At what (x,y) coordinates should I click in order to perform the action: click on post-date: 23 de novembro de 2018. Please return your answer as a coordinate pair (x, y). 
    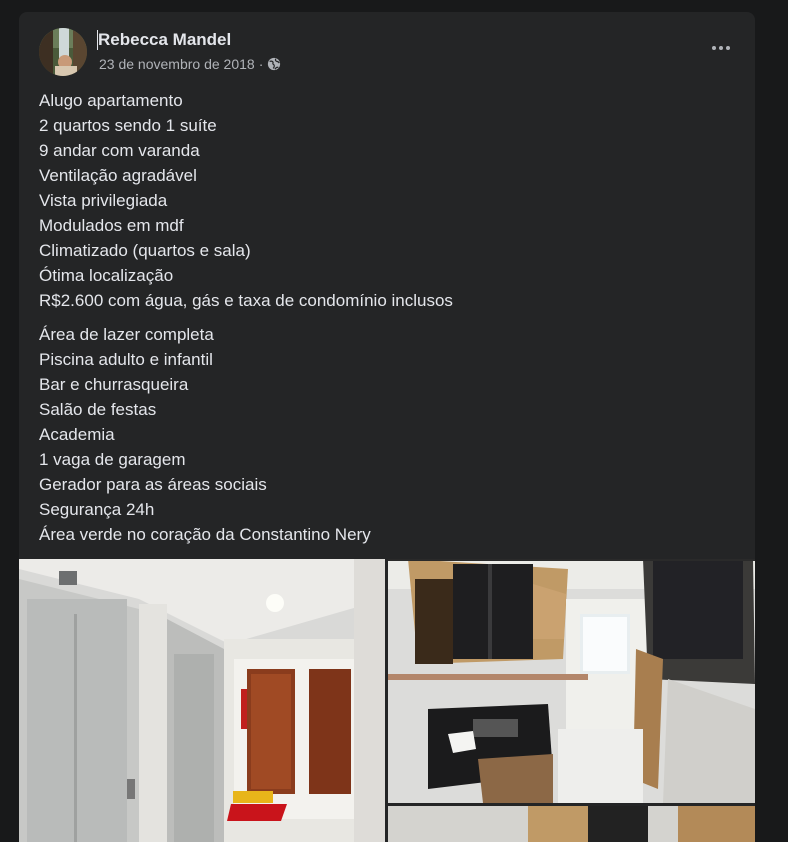
    Looking at the image, I should click on (177, 64).